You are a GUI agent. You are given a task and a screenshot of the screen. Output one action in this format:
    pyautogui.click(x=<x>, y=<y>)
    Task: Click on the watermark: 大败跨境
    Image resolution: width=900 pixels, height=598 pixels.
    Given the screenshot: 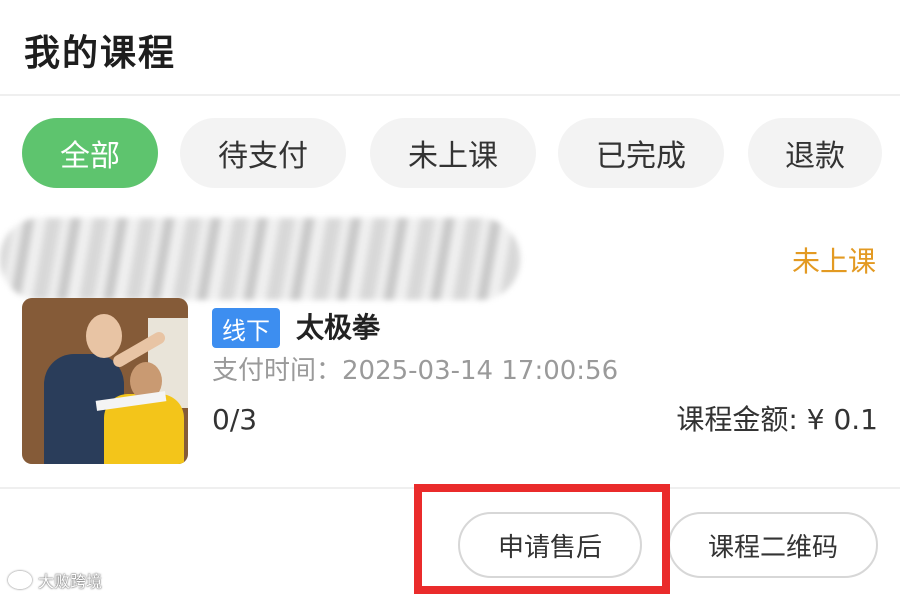 What is the action you would take?
    pyautogui.click(x=55, y=580)
    